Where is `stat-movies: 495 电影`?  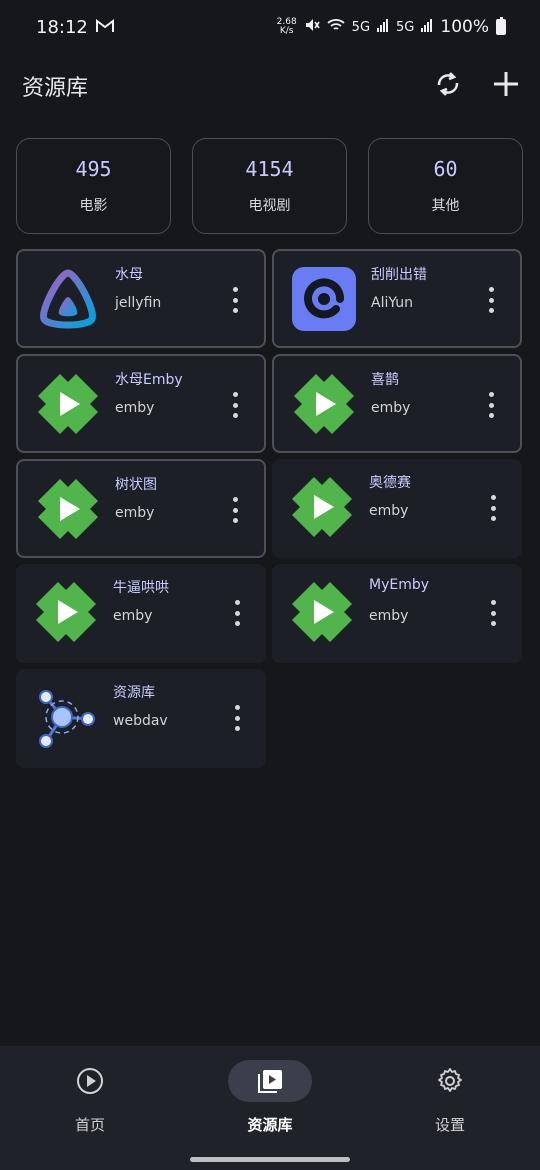
stat-movies: 495 电影 is located at coordinates (93, 186).